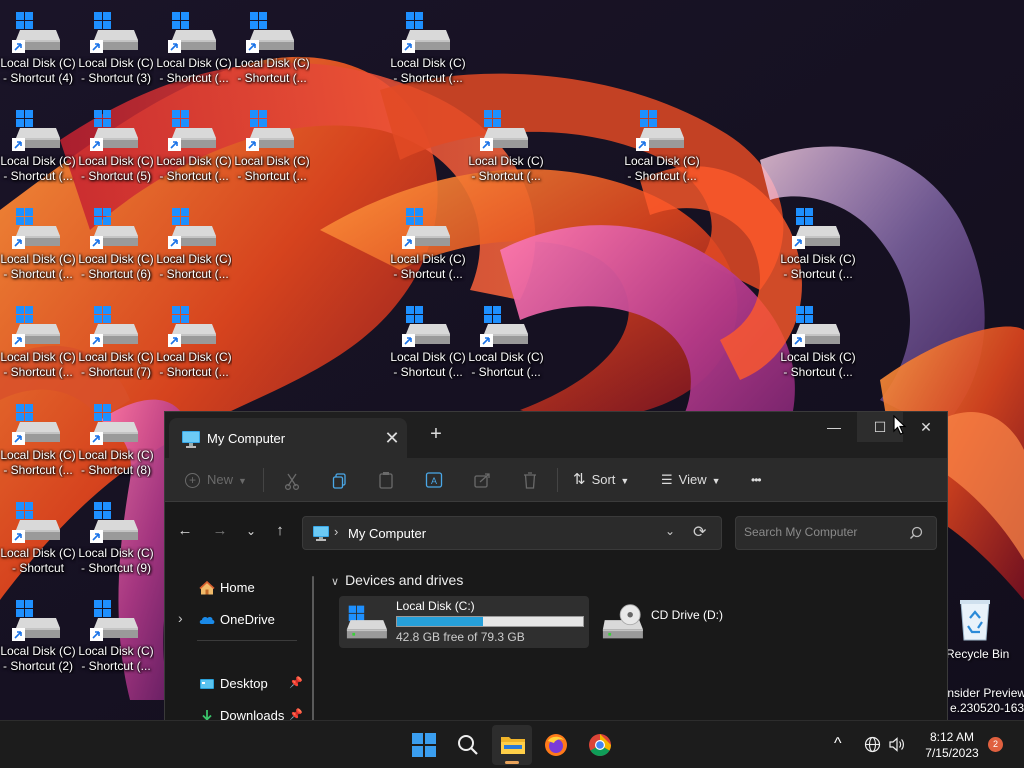 Image resolution: width=1024 pixels, height=768 pixels. Describe the element at coordinates (251, 531) in the screenshot. I see `recent-locations-button: ⌄` at that location.